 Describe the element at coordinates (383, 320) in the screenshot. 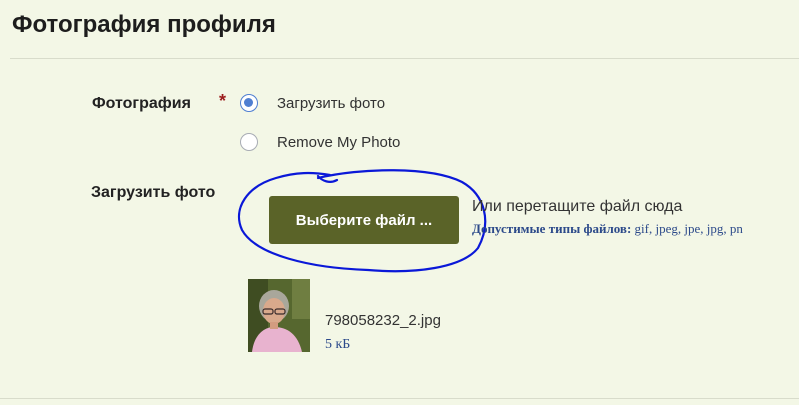

I see `uploaded-file-name: 798058232_2.jpg` at that location.